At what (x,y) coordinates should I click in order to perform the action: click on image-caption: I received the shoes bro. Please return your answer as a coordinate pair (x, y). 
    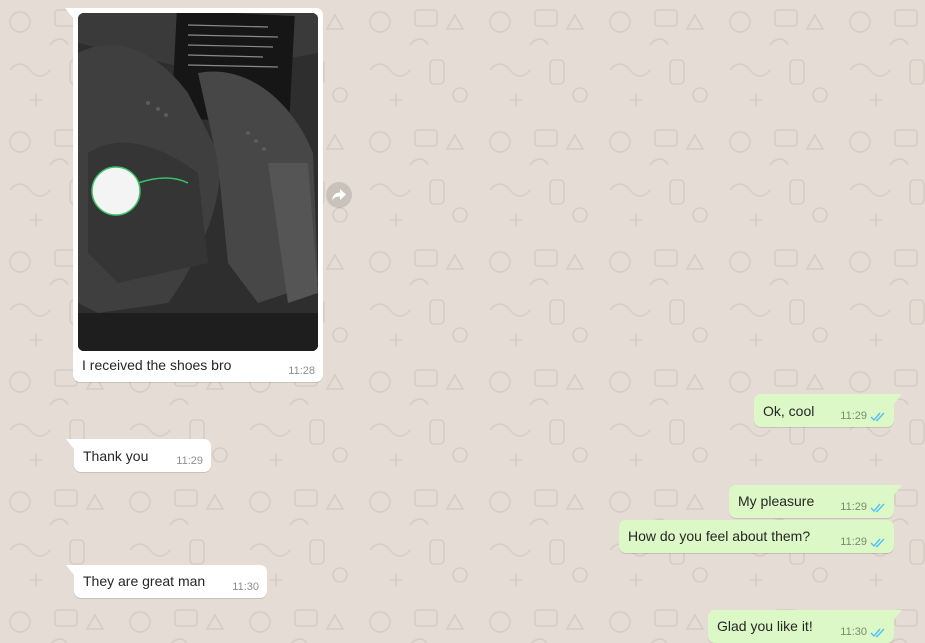
    Looking at the image, I should click on (157, 365).